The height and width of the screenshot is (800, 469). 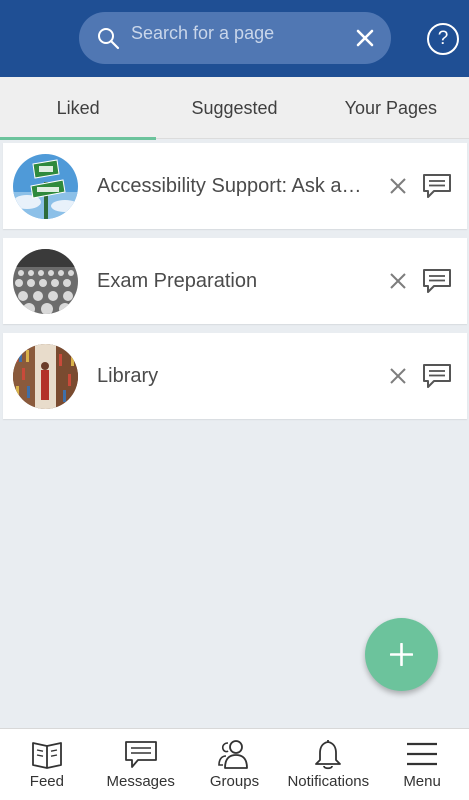 I want to click on tab-bar: Liked Suggested Your Pages, so click(x=234, y=108).